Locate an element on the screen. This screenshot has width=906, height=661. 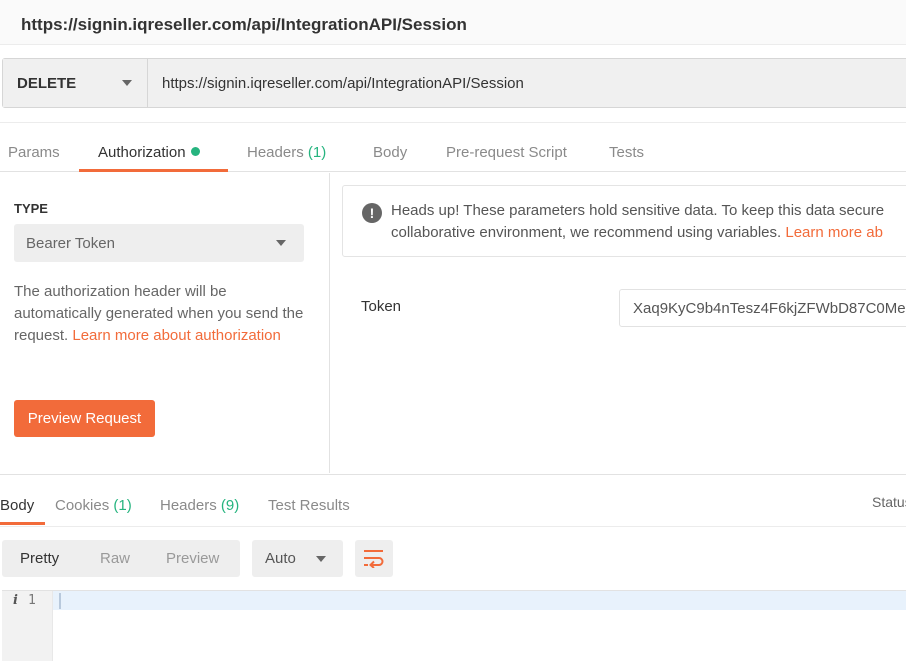
type-heading: TYPE is located at coordinates (31, 208).